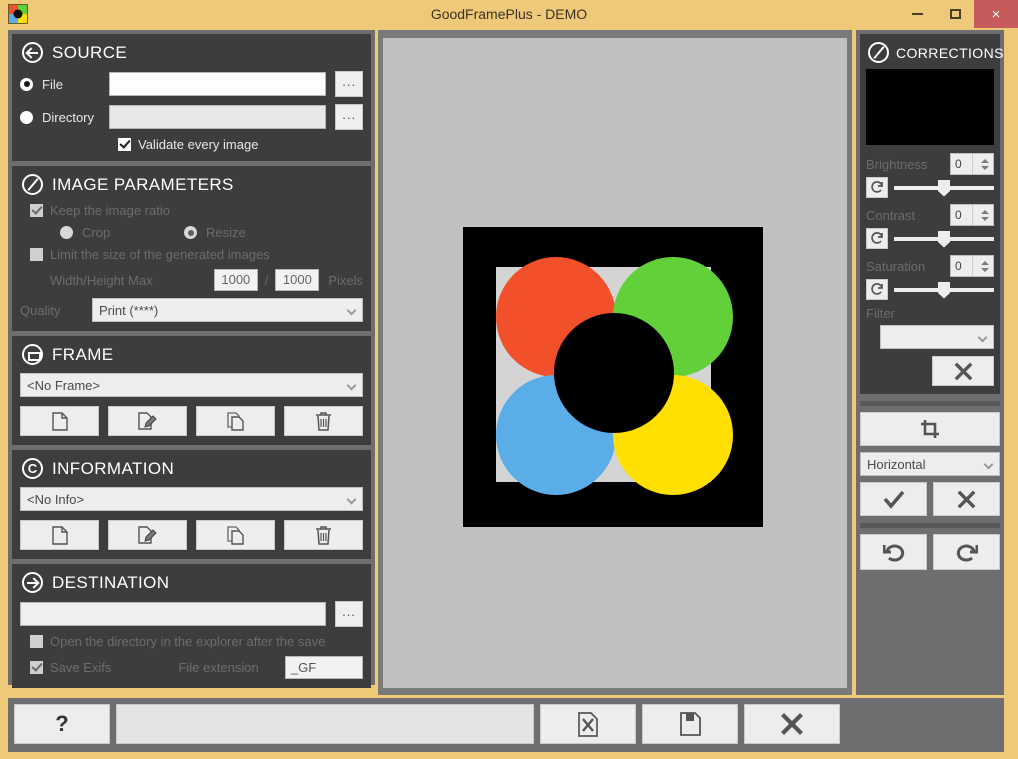  I want to click on directory-radio, so click(26, 117).